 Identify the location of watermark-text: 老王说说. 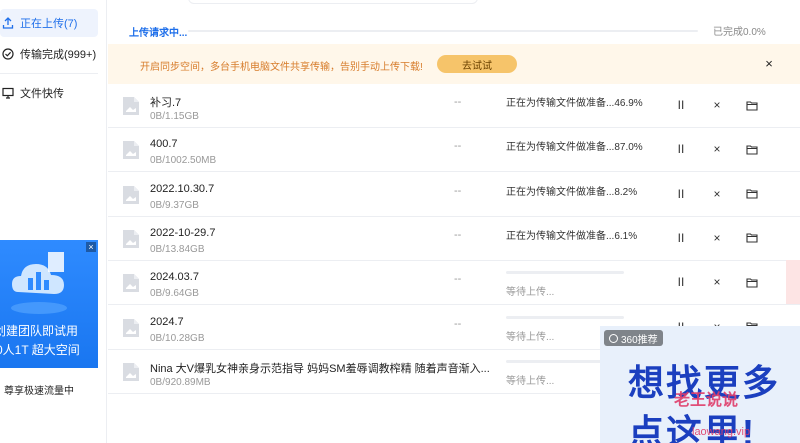
(706, 400).